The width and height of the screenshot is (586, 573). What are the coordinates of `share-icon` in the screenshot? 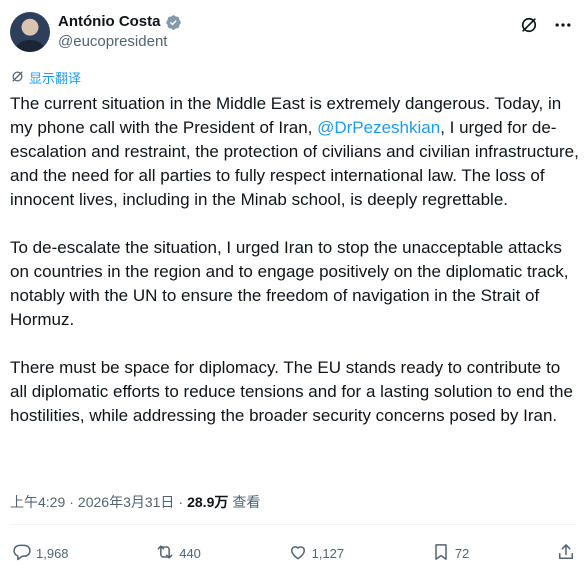 It's located at (566, 553).